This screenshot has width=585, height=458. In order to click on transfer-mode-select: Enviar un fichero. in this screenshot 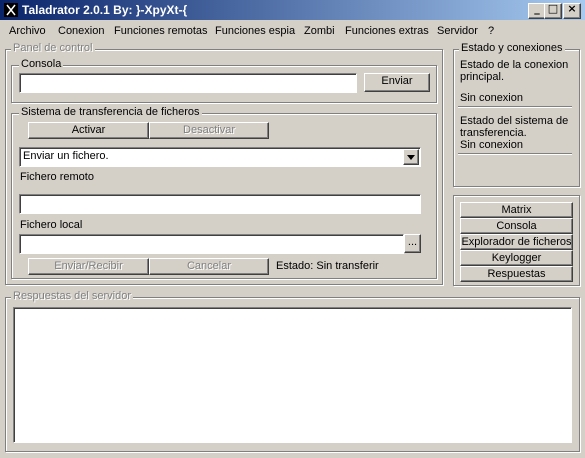, I will do `click(220, 157)`.